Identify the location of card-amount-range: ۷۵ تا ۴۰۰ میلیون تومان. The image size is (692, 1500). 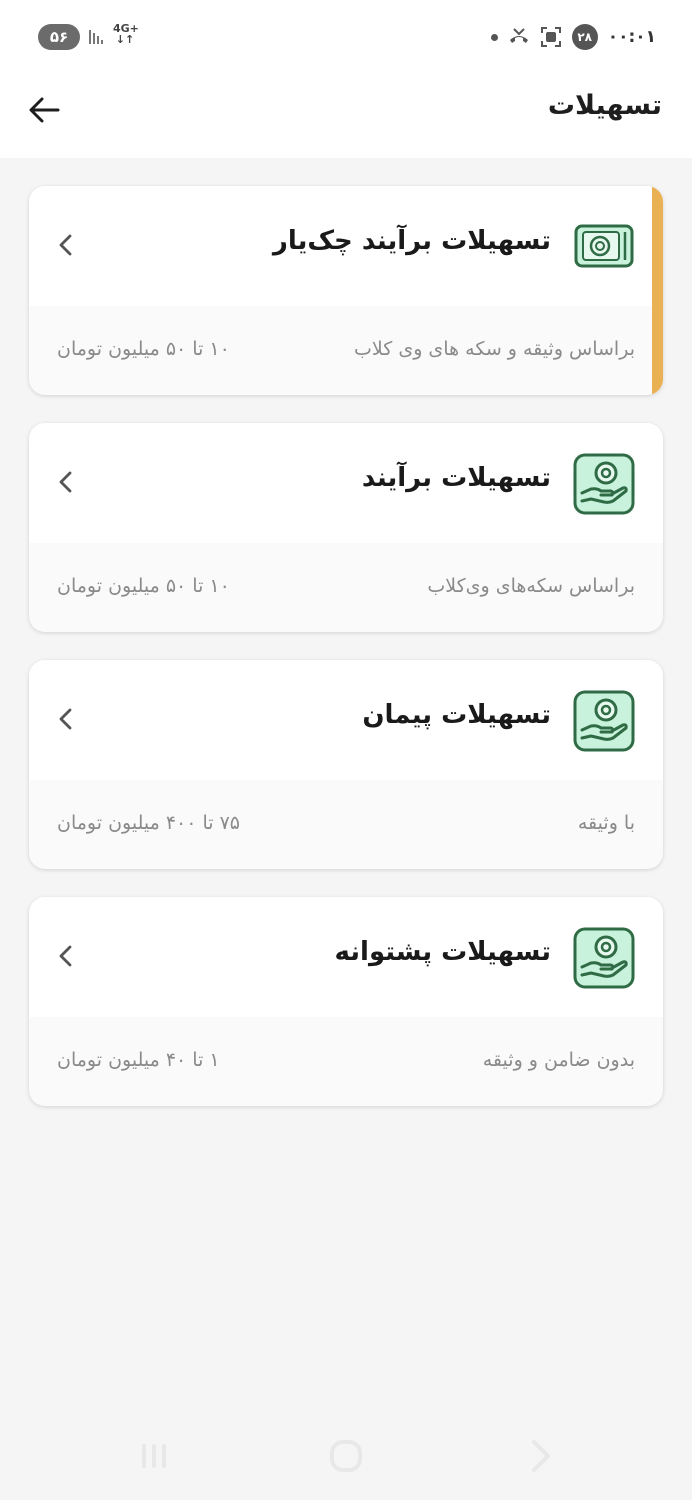
(149, 823).